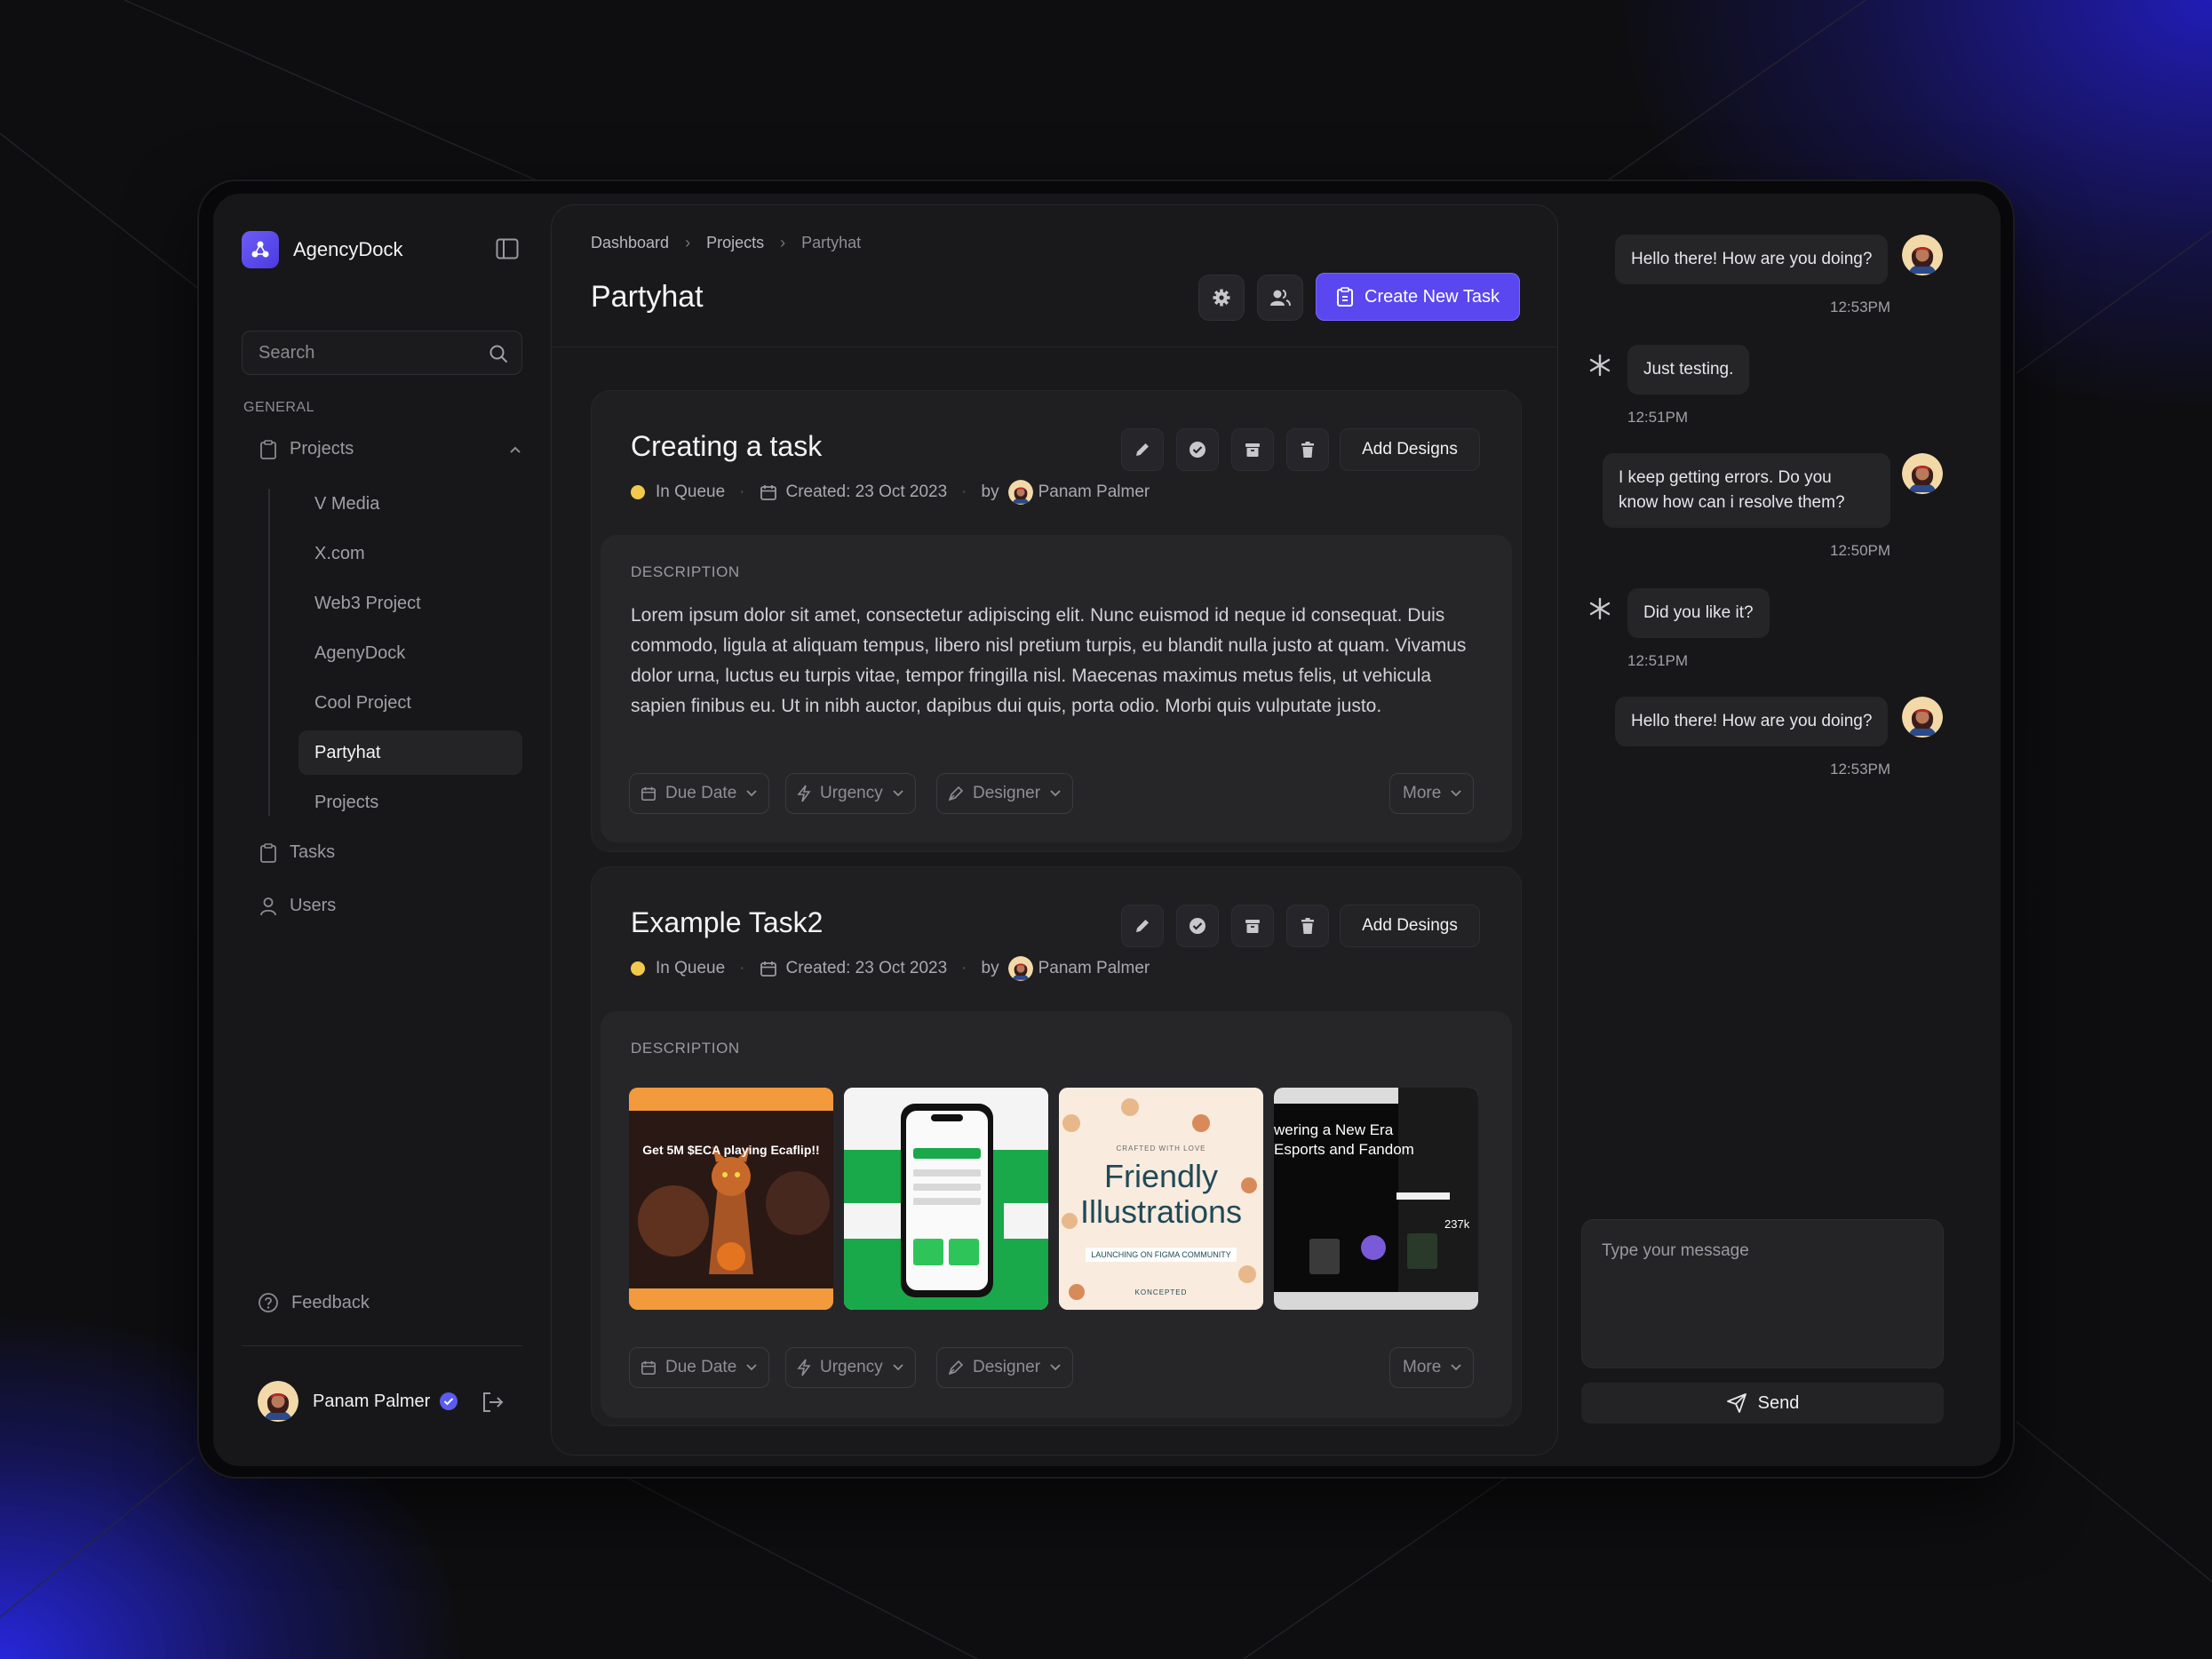  Describe the element at coordinates (410, 703) in the screenshot. I see `sidebar-subitem-cool-project: Cool Project` at that location.